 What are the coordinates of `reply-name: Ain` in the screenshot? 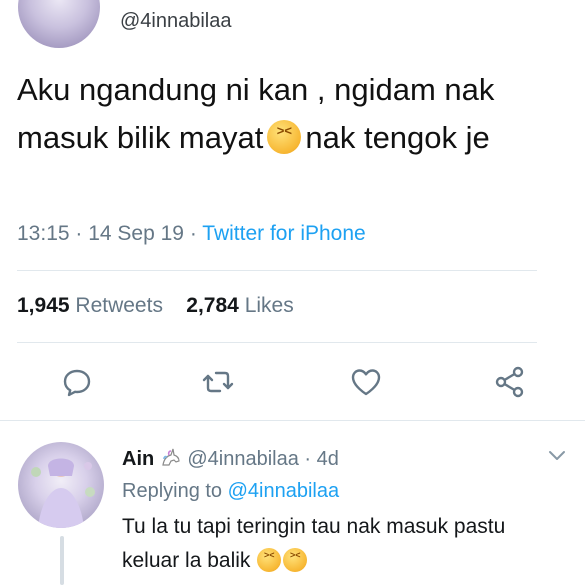 It's located at (138, 459).